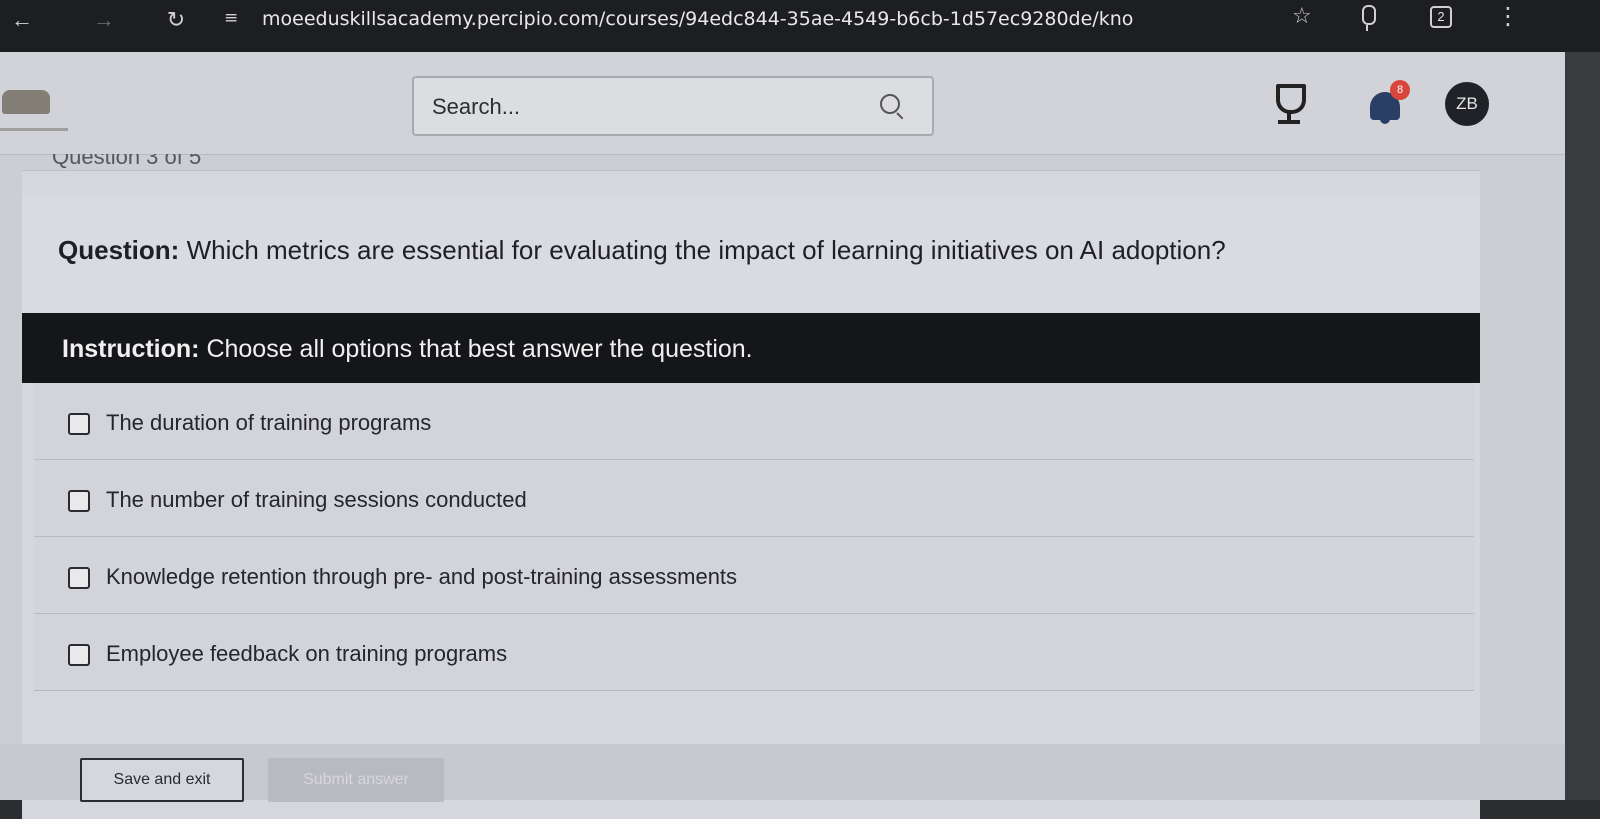  I want to click on search-icon, so click(890, 104).